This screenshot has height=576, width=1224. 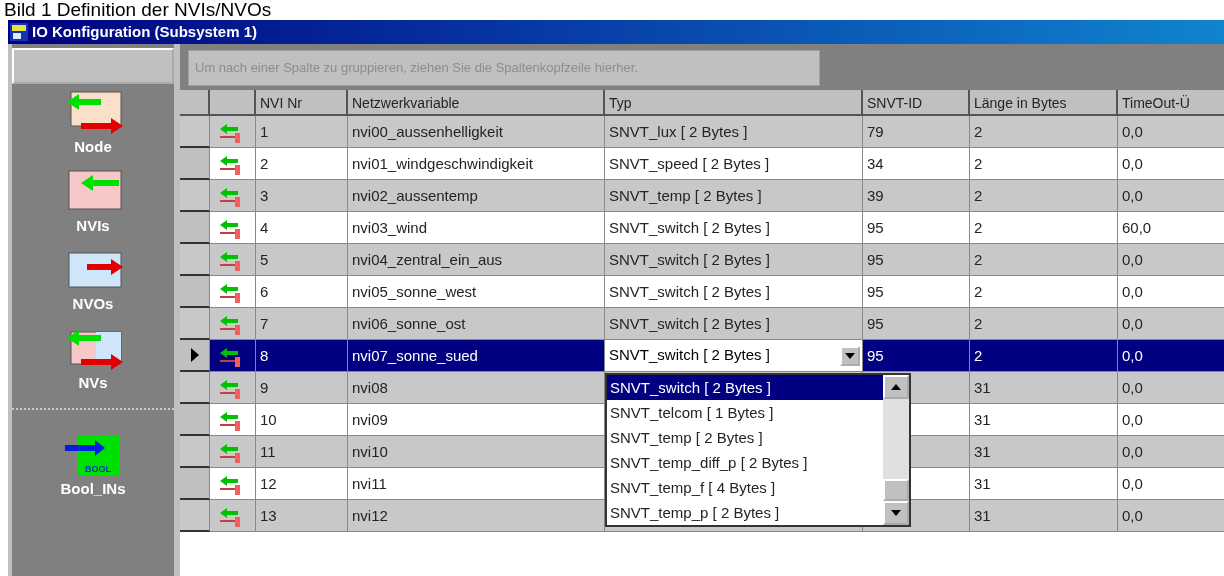 I want to click on table-cell: 9, so click(x=302, y=388).